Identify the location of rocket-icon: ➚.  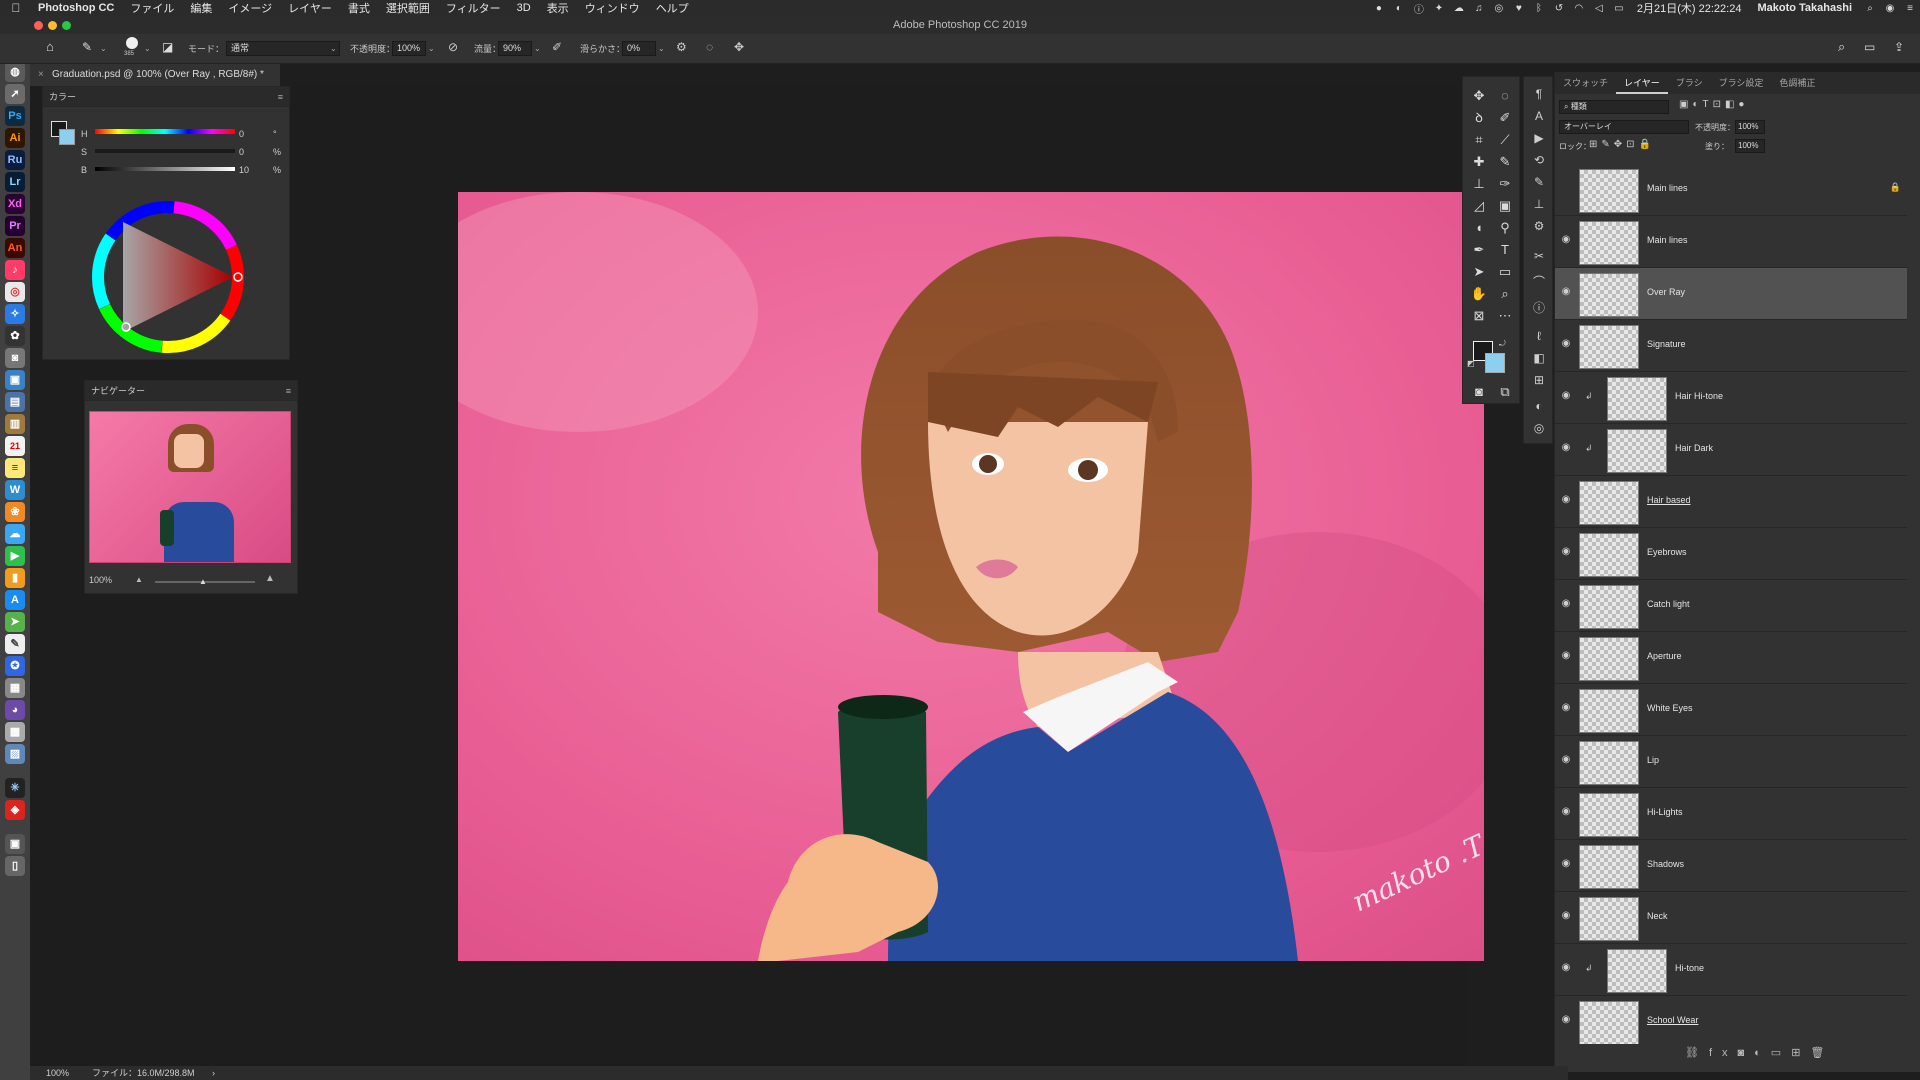
(15, 94).